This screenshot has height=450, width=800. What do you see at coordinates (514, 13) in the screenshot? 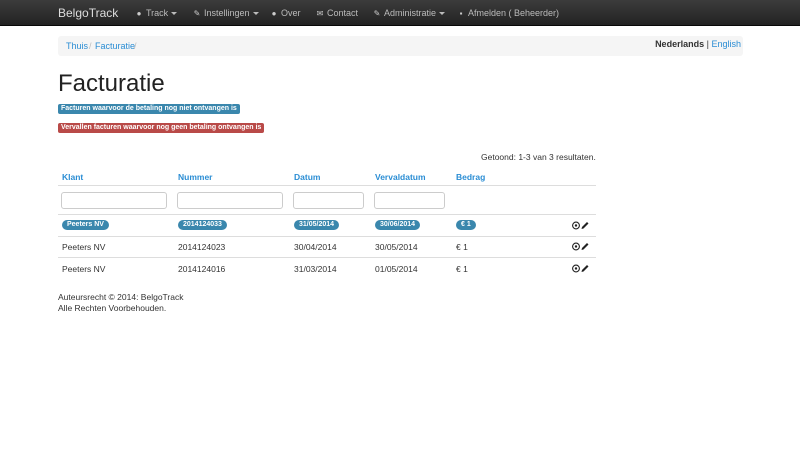
I see `nav-afmelden-label: Afmelden ( Beheerder)` at bounding box center [514, 13].